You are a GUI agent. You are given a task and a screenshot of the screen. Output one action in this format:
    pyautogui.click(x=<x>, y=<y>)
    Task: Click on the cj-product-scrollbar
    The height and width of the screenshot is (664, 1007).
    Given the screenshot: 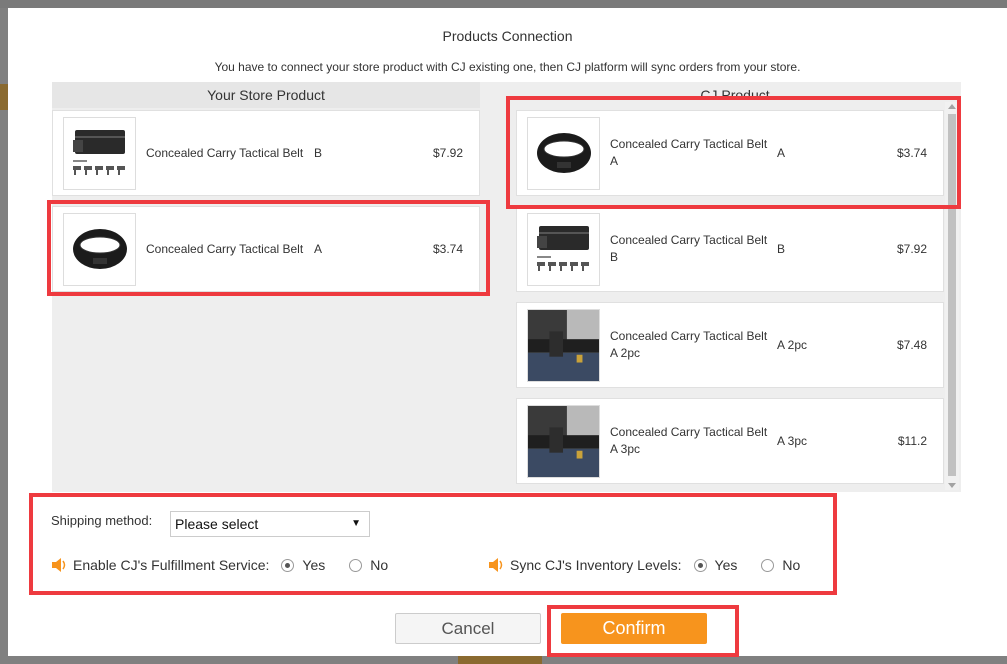 What is the action you would take?
    pyautogui.click(x=952, y=296)
    